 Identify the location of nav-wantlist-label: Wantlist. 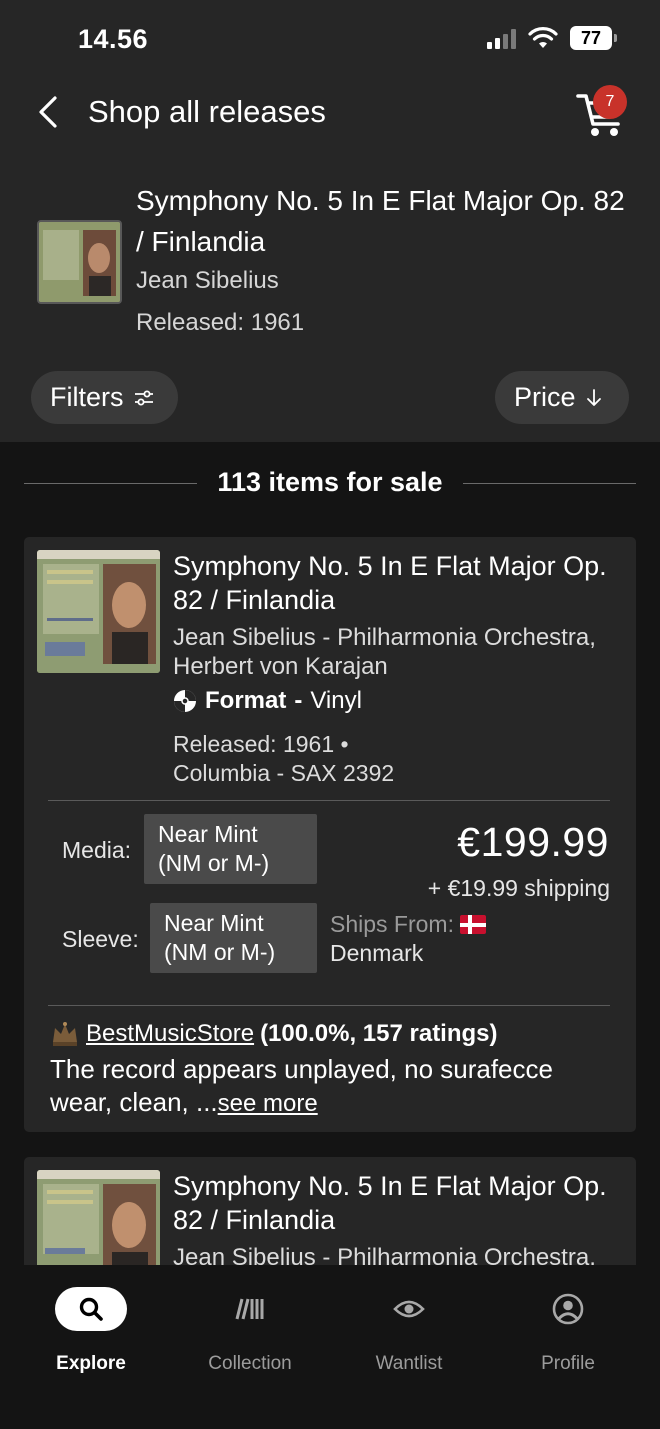
(409, 1363).